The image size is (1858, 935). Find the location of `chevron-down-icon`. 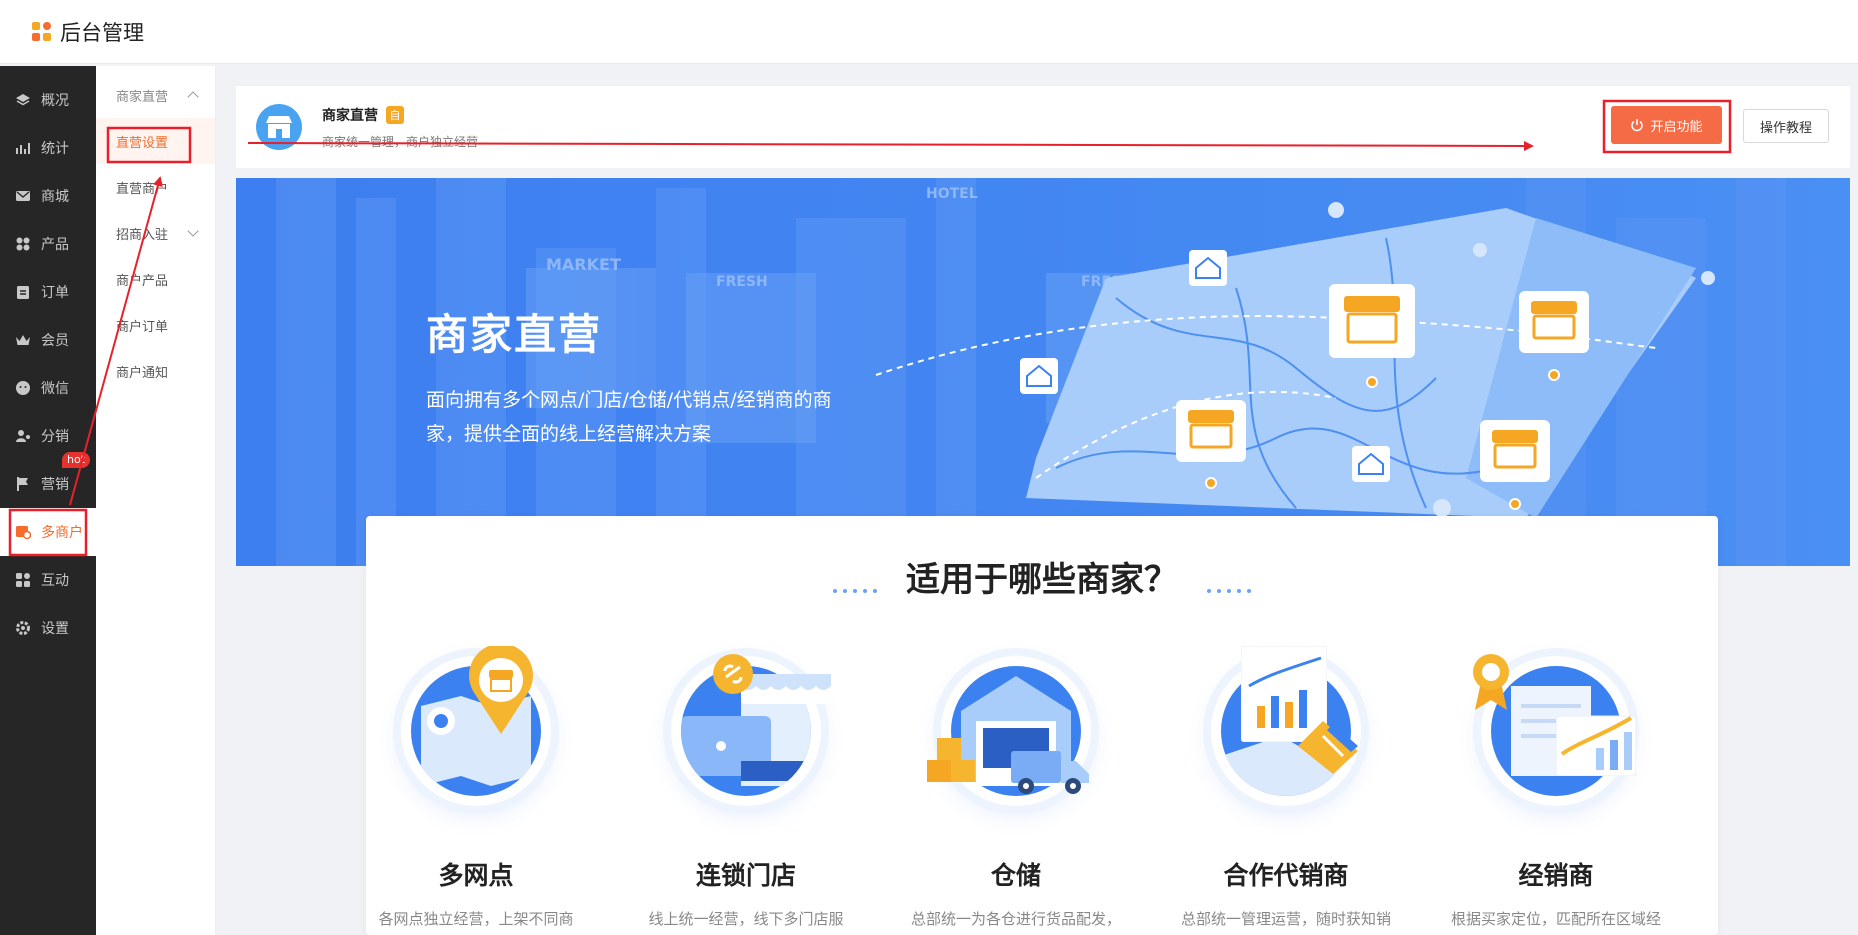

chevron-down-icon is located at coordinates (193, 231).